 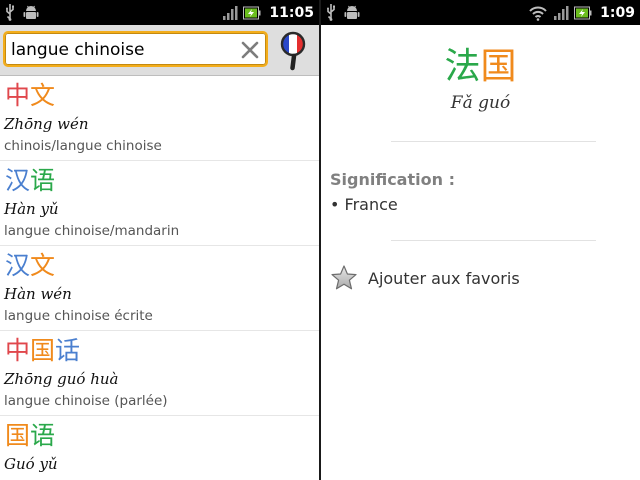 What do you see at coordinates (159, 288) in the screenshot?
I see `list-item: 汉文 Hàn wén langue chinoise écrite` at bounding box center [159, 288].